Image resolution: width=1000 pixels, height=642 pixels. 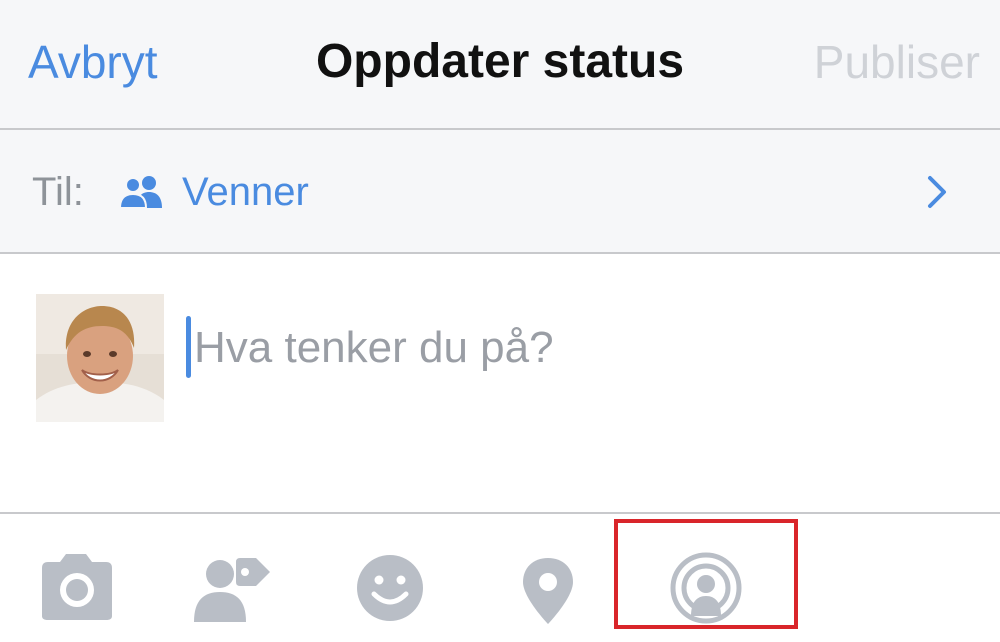 I want to click on avatar, so click(x=100, y=358).